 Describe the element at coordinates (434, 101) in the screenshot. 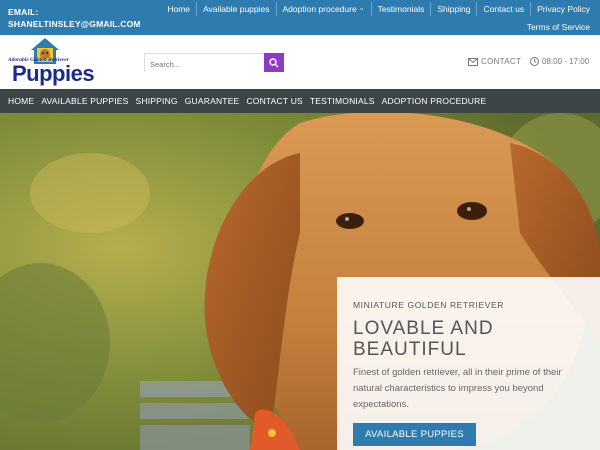

I see `nav-adoption-procedure: ADOPTION PROCEDURE` at that location.